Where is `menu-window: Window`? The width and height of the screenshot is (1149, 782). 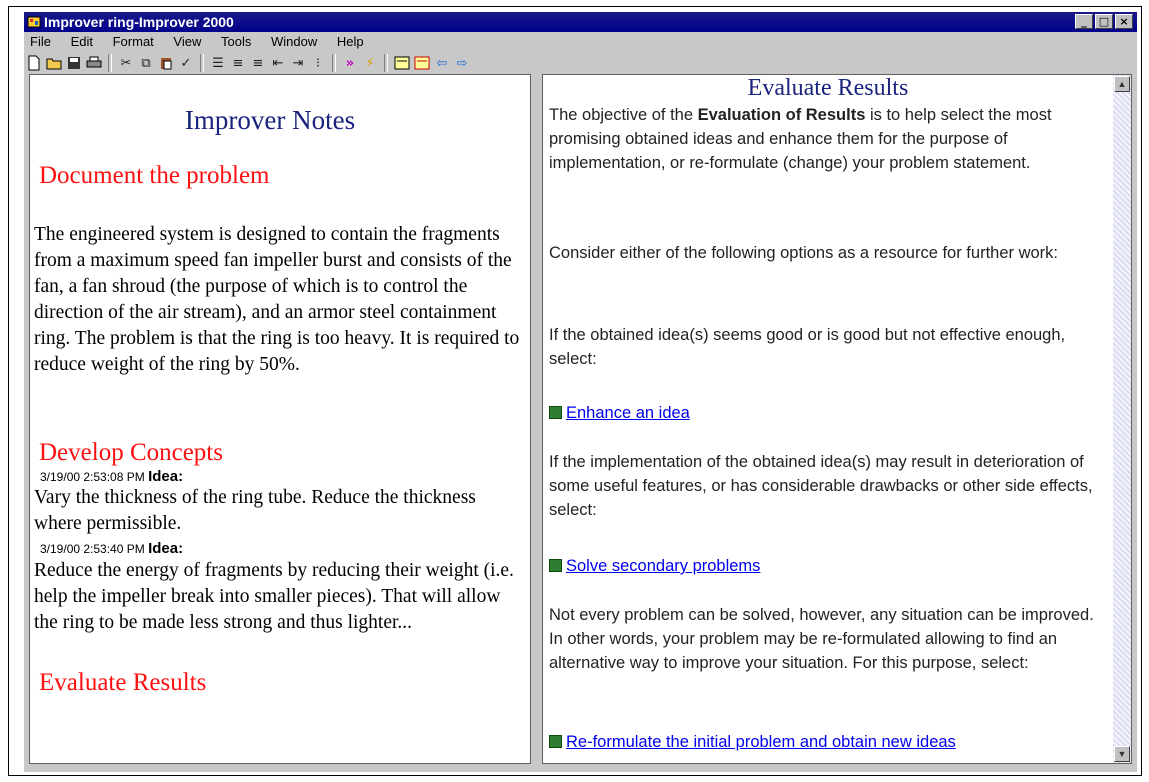 menu-window: Window is located at coordinates (294, 41).